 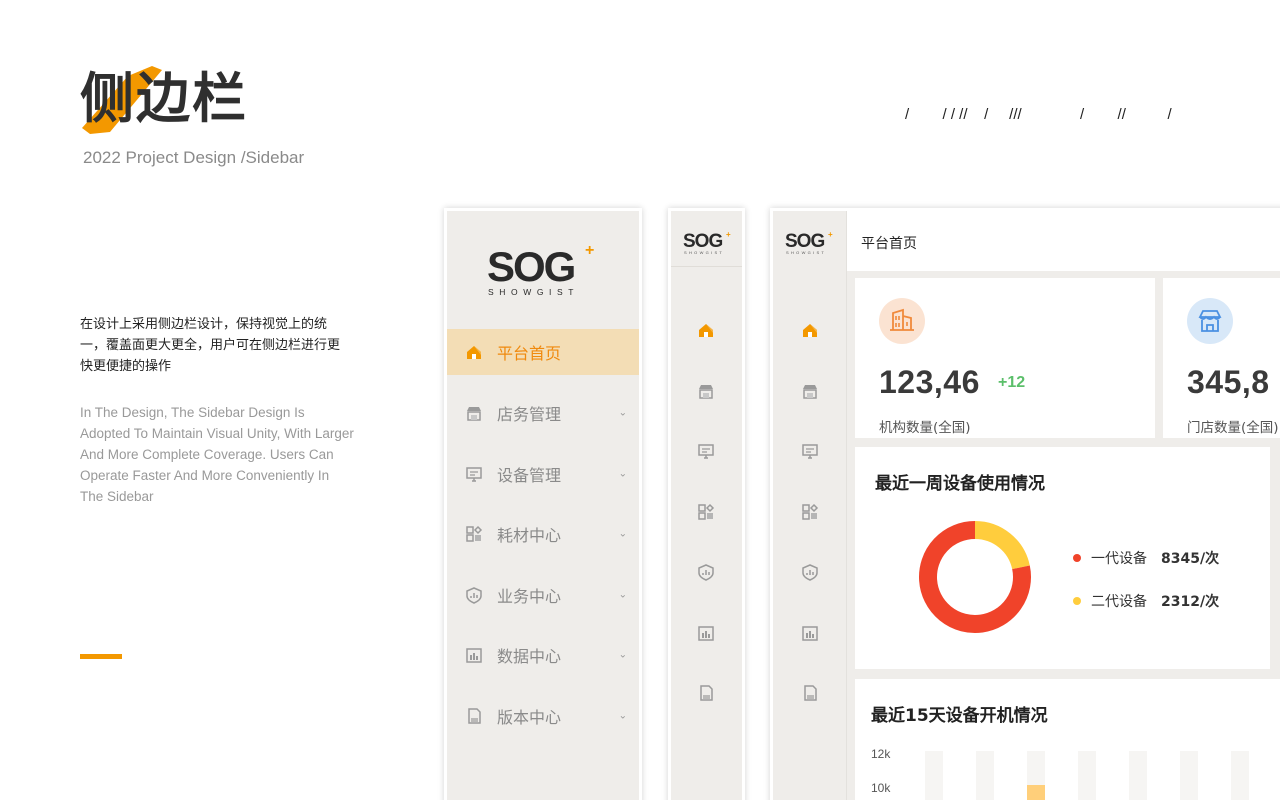 I want to click on boot-bar-chart, so click(x=1087, y=775).